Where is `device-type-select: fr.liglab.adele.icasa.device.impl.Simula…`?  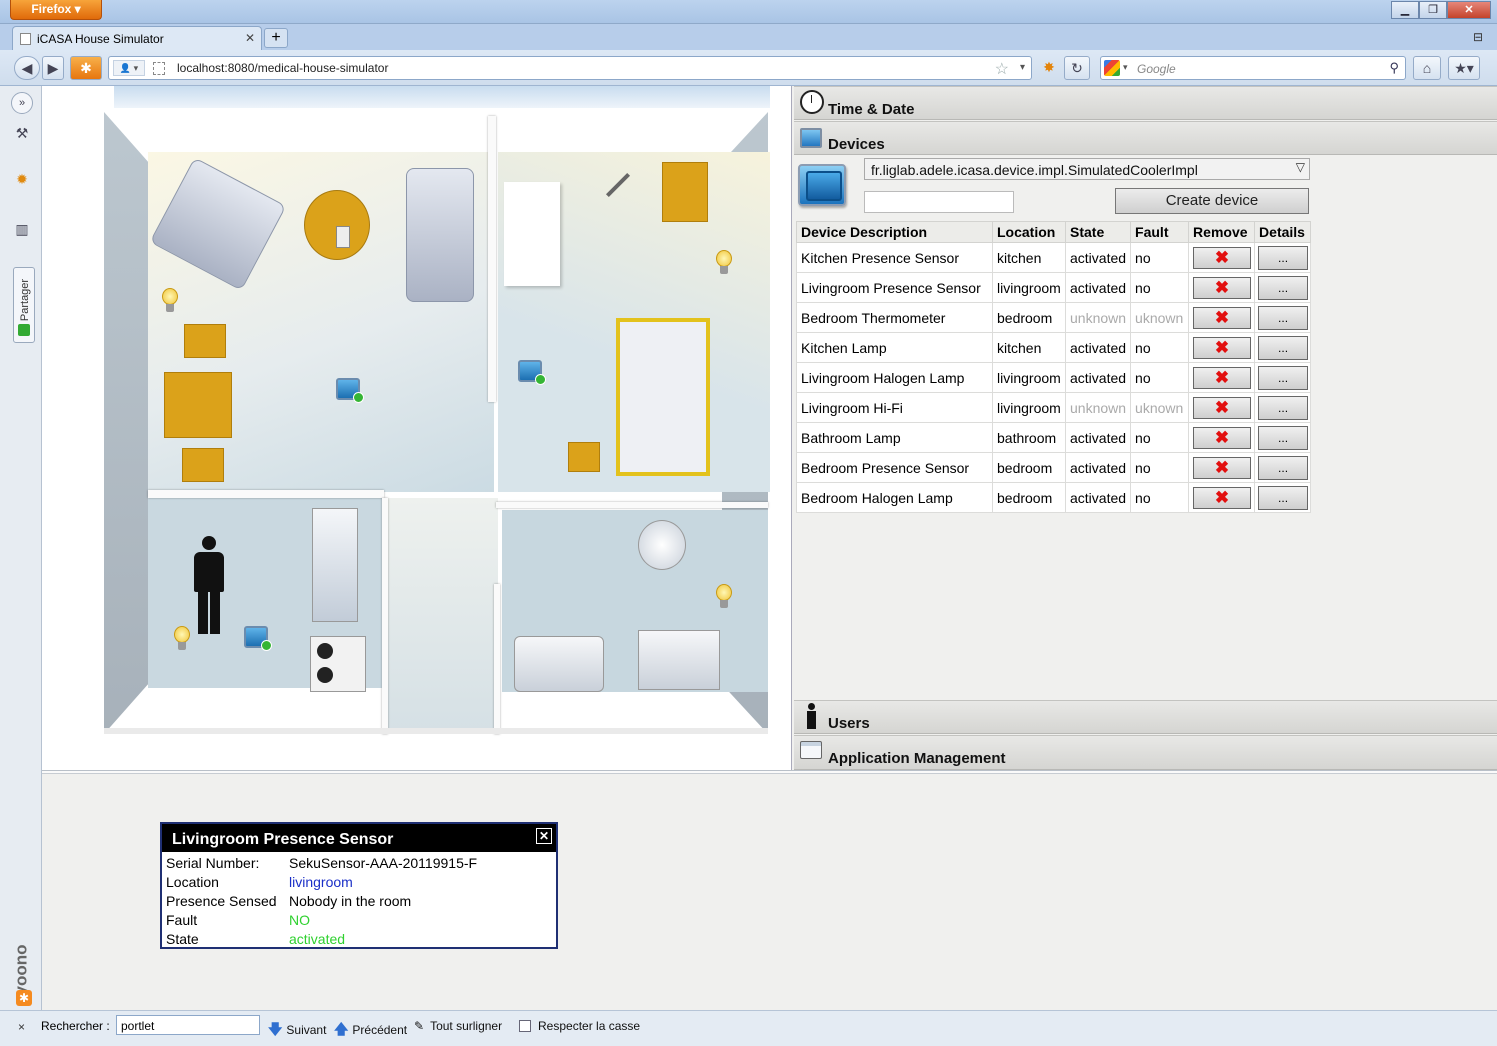
device-type-select: fr.liglab.adele.icasa.device.impl.Simula… is located at coordinates (1087, 169).